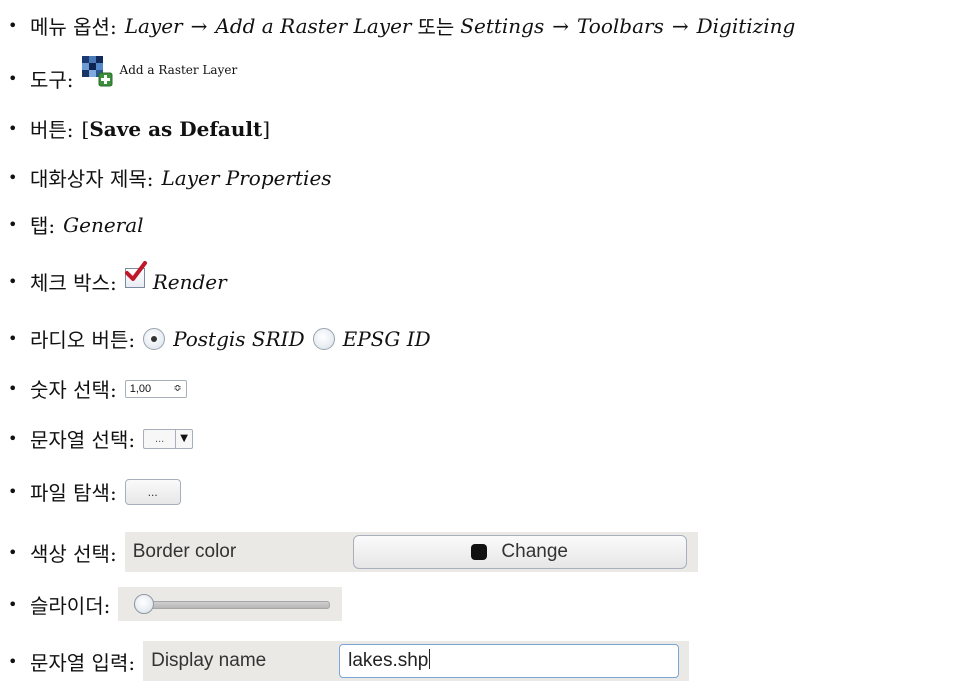 The height and width of the screenshot is (687, 969). Describe the element at coordinates (73, 553) in the screenshot. I see `item-label: 색상 선택:` at that location.